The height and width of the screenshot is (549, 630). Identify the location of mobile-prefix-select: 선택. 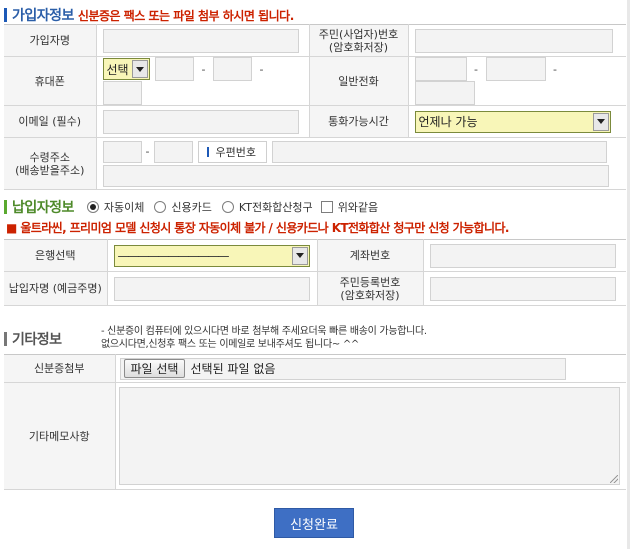
(126, 69).